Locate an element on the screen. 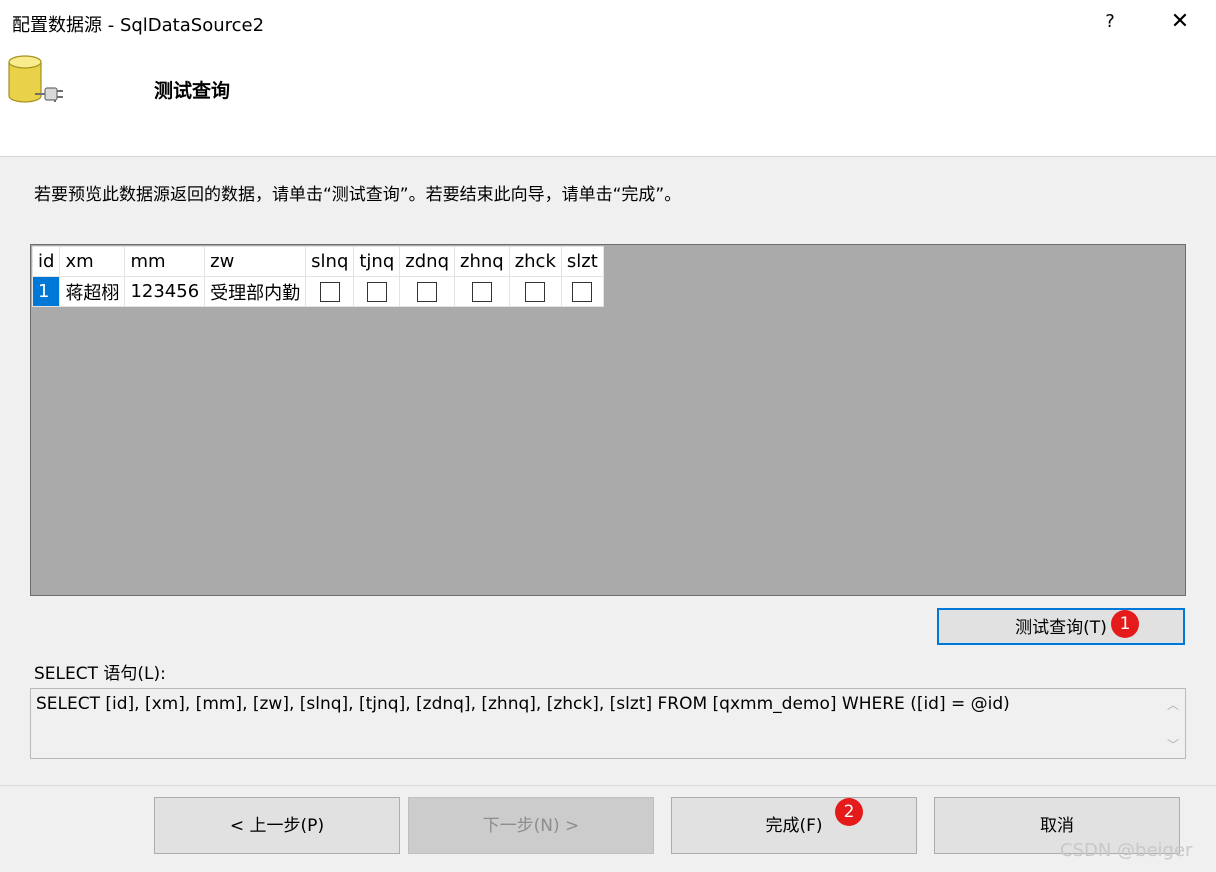 Image resolution: width=1216 pixels, height=872 pixels. annotation-badge-2: 2 is located at coordinates (849, 812).